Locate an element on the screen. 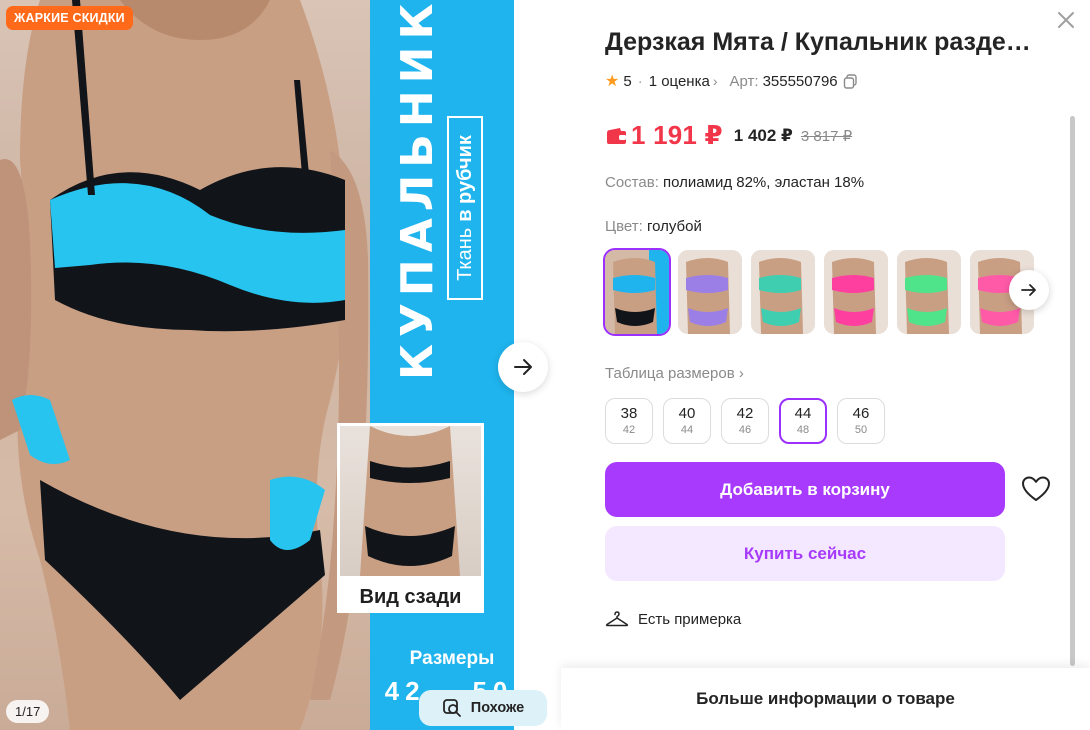  panel-scrollbar is located at coordinates (1072, 391).